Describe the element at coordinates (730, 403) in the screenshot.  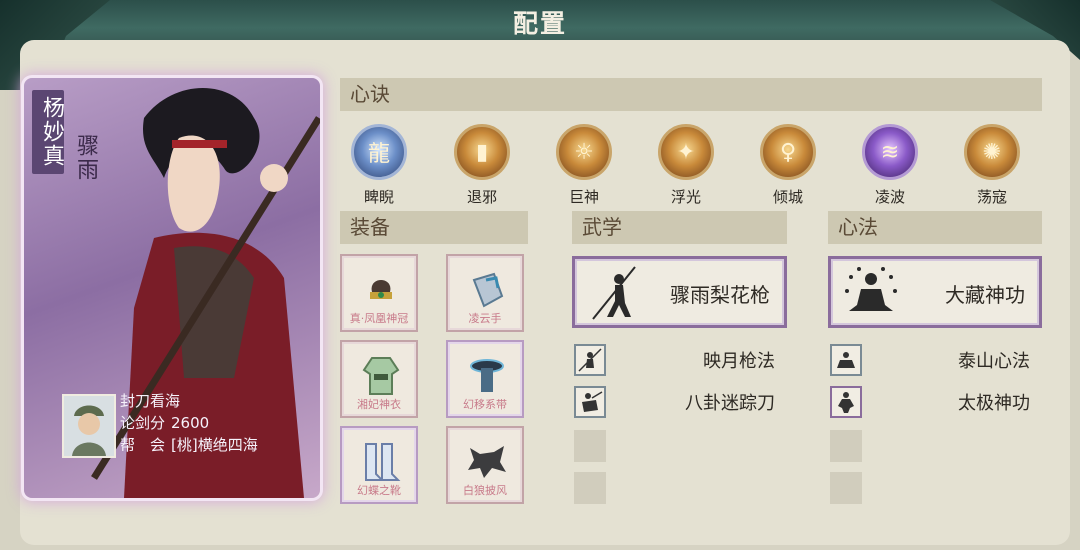
I see `martial-skill-label: 八卦迷踪刀` at that location.